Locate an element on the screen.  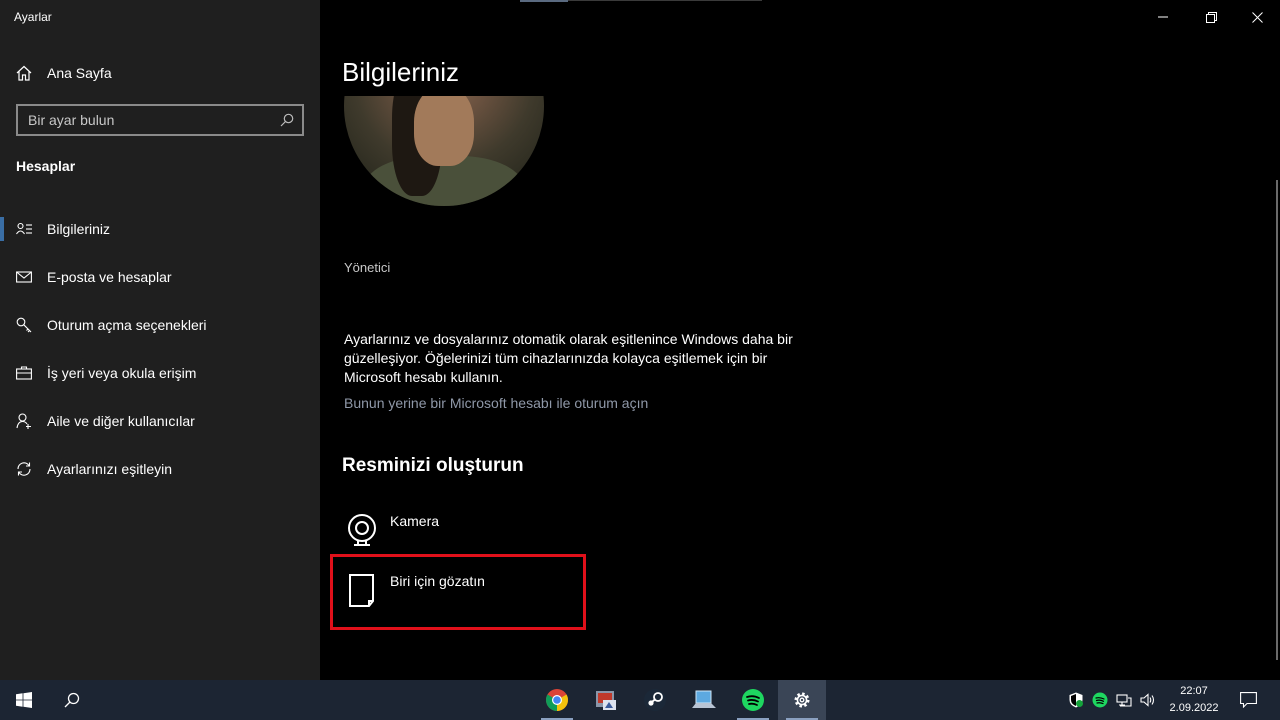
tray-volume is located at coordinates (1148, 700).